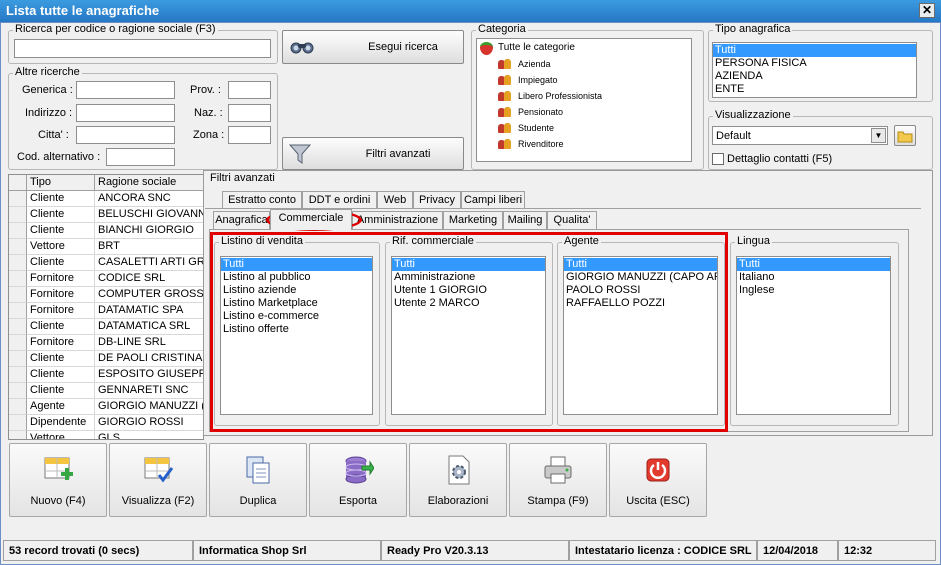 The height and width of the screenshot is (565, 941). Describe the element at coordinates (61, 407) in the screenshot. I see `table-cell: Agente` at that location.